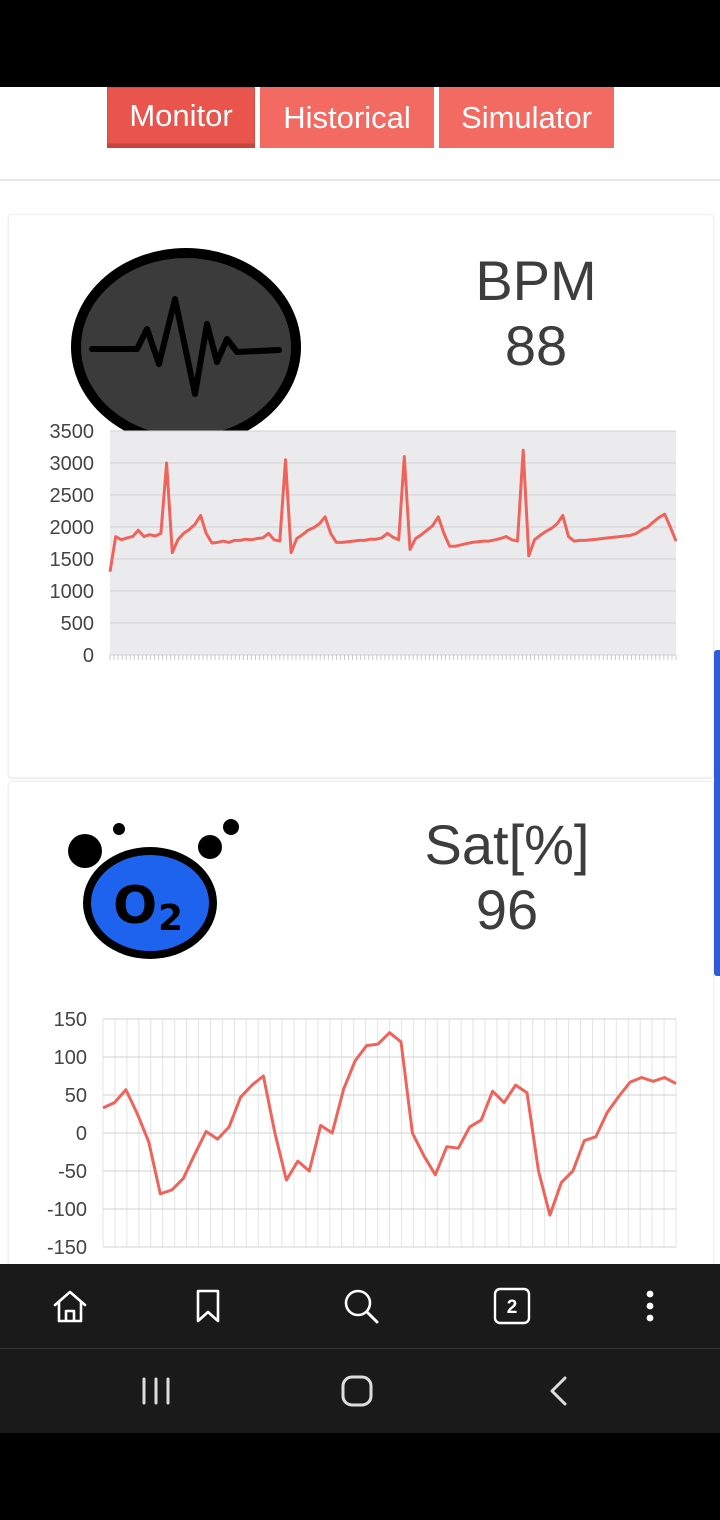 The image size is (720, 1520). I want to click on recent-apps-icon, so click(156, 1391).